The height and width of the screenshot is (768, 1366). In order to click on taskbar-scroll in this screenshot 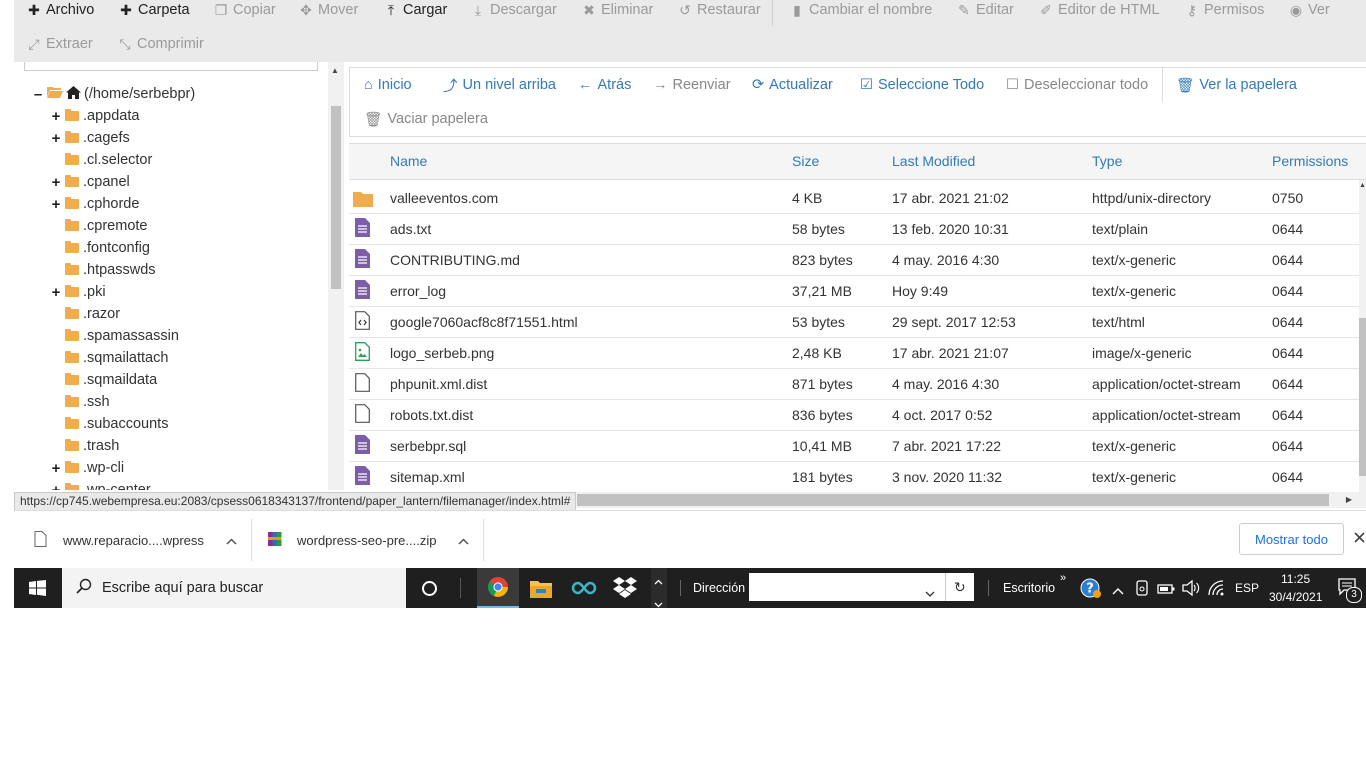, I will do `click(659, 588)`.